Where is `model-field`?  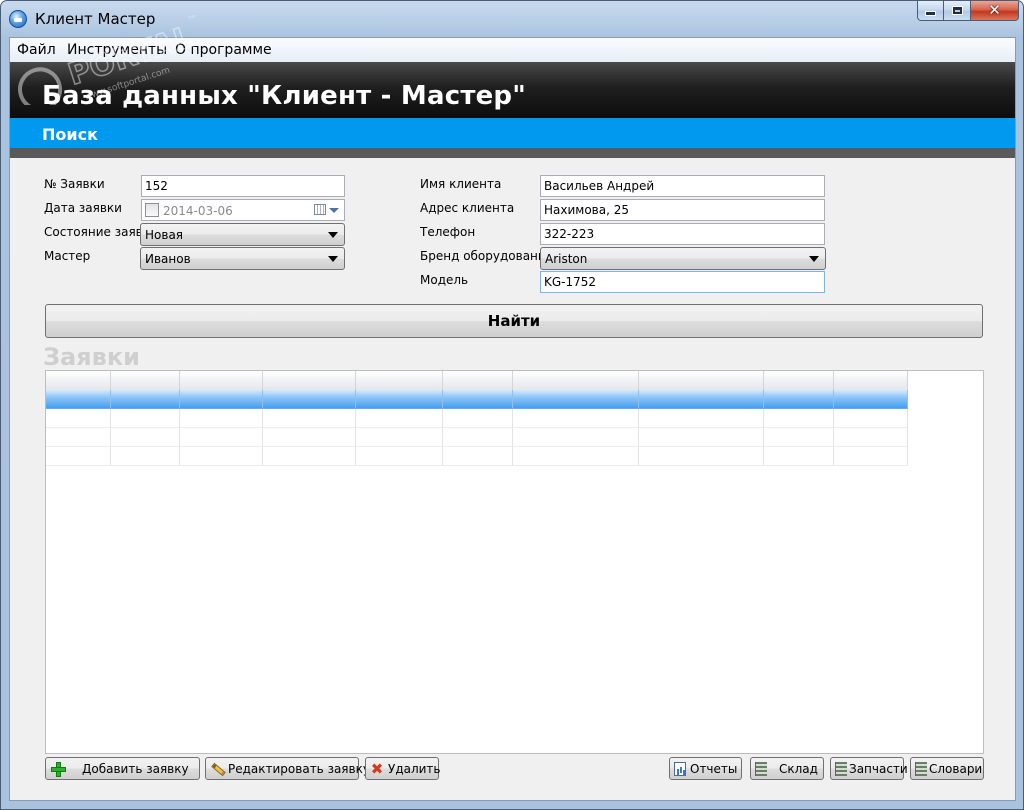 model-field is located at coordinates (682, 282).